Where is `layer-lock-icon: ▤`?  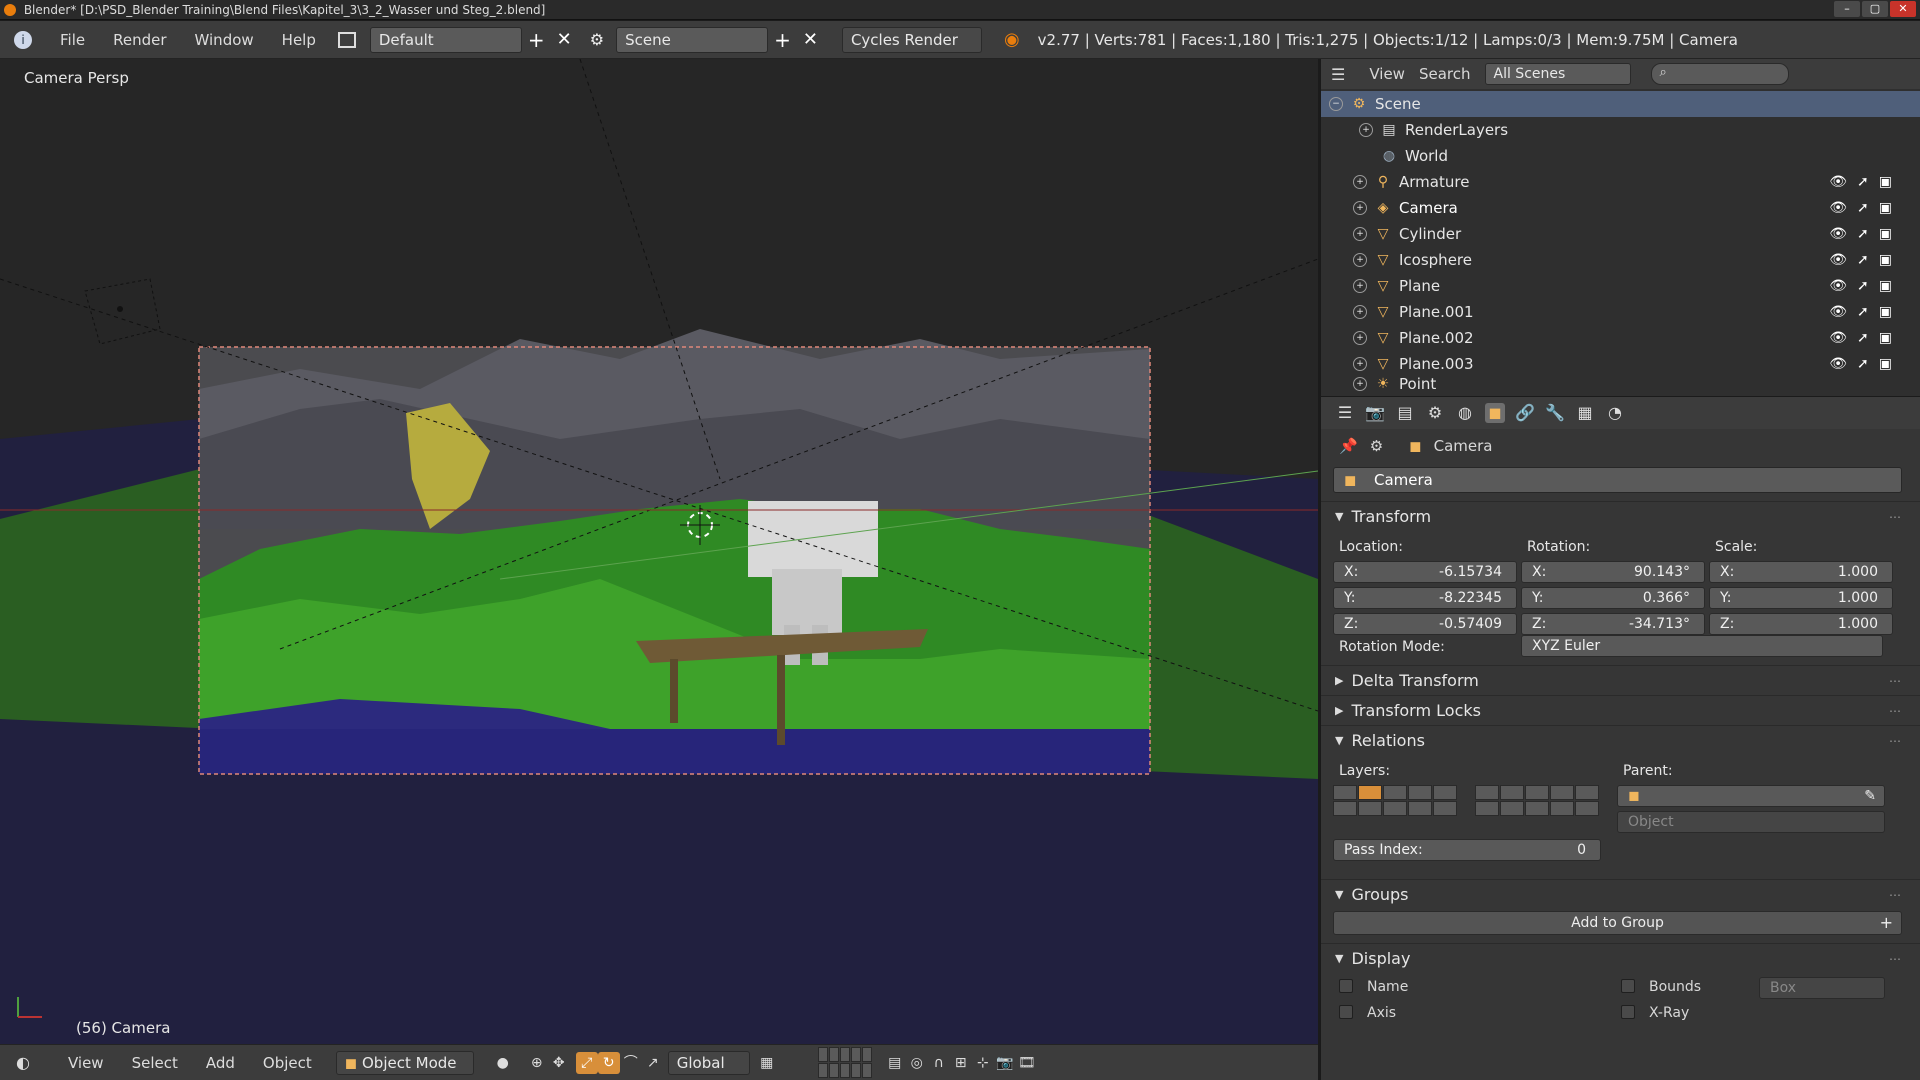 layer-lock-icon: ▤ is located at coordinates (895, 1063).